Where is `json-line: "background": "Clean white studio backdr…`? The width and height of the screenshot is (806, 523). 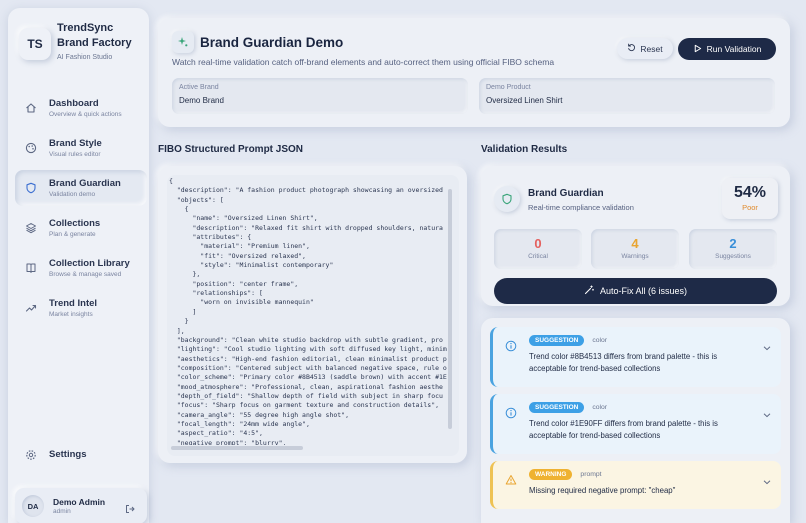 json-line: "background": "Clean white studio backdr… is located at coordinates (306, 339).